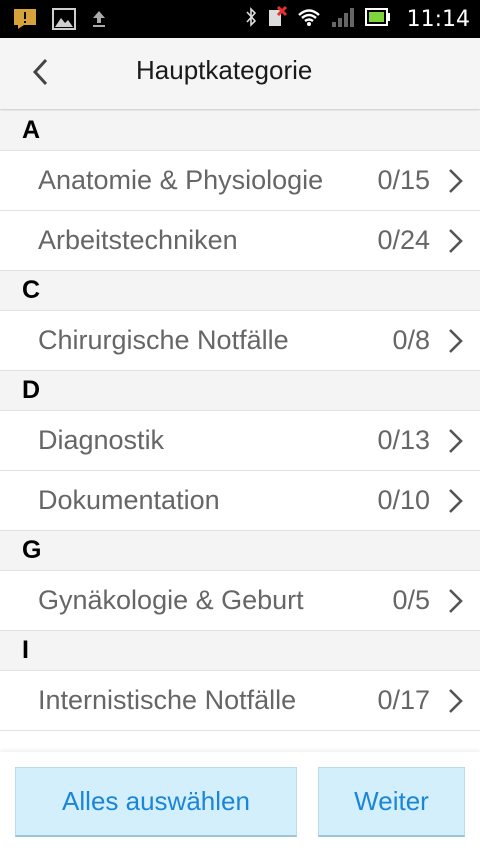  I want to click on list-item-dokumentation: Dokumentation 0/10, so click(240, 501).